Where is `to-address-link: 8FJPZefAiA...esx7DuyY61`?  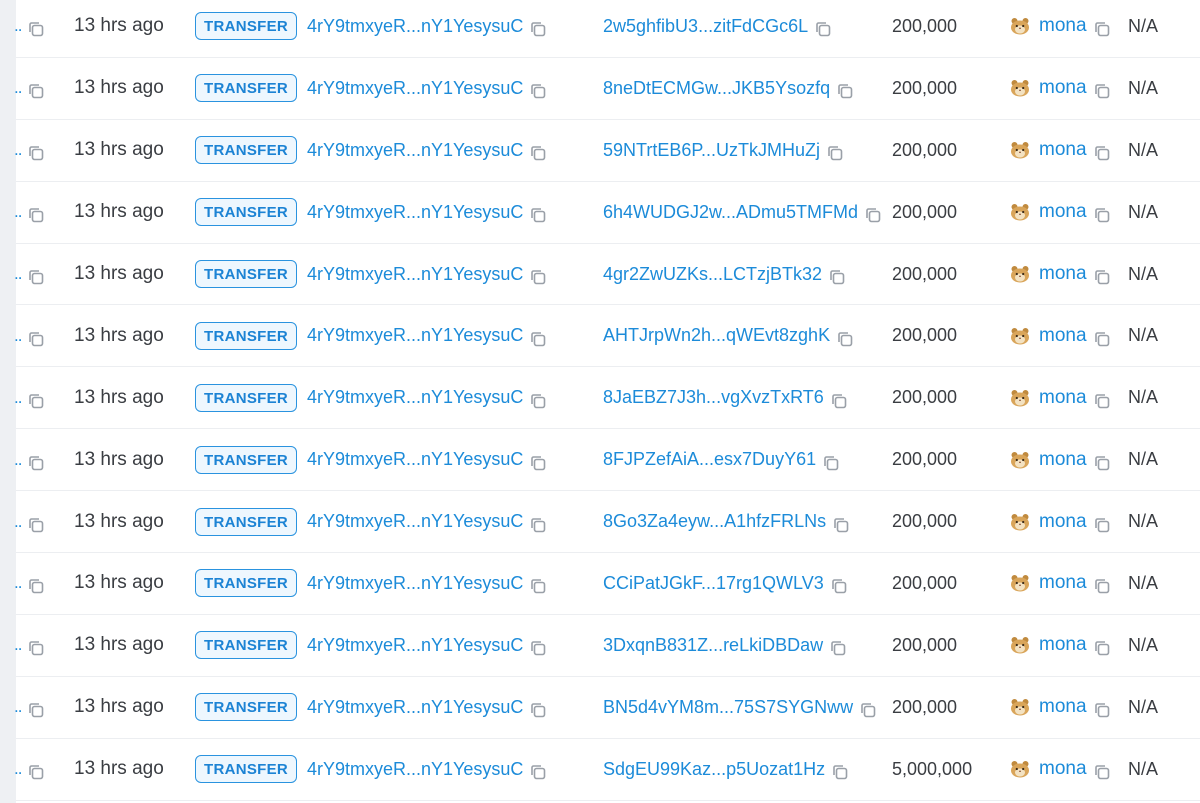
to-address-link: 8FJPZefAiA...esx7DuyY61 is located at coordinates (709, 459).